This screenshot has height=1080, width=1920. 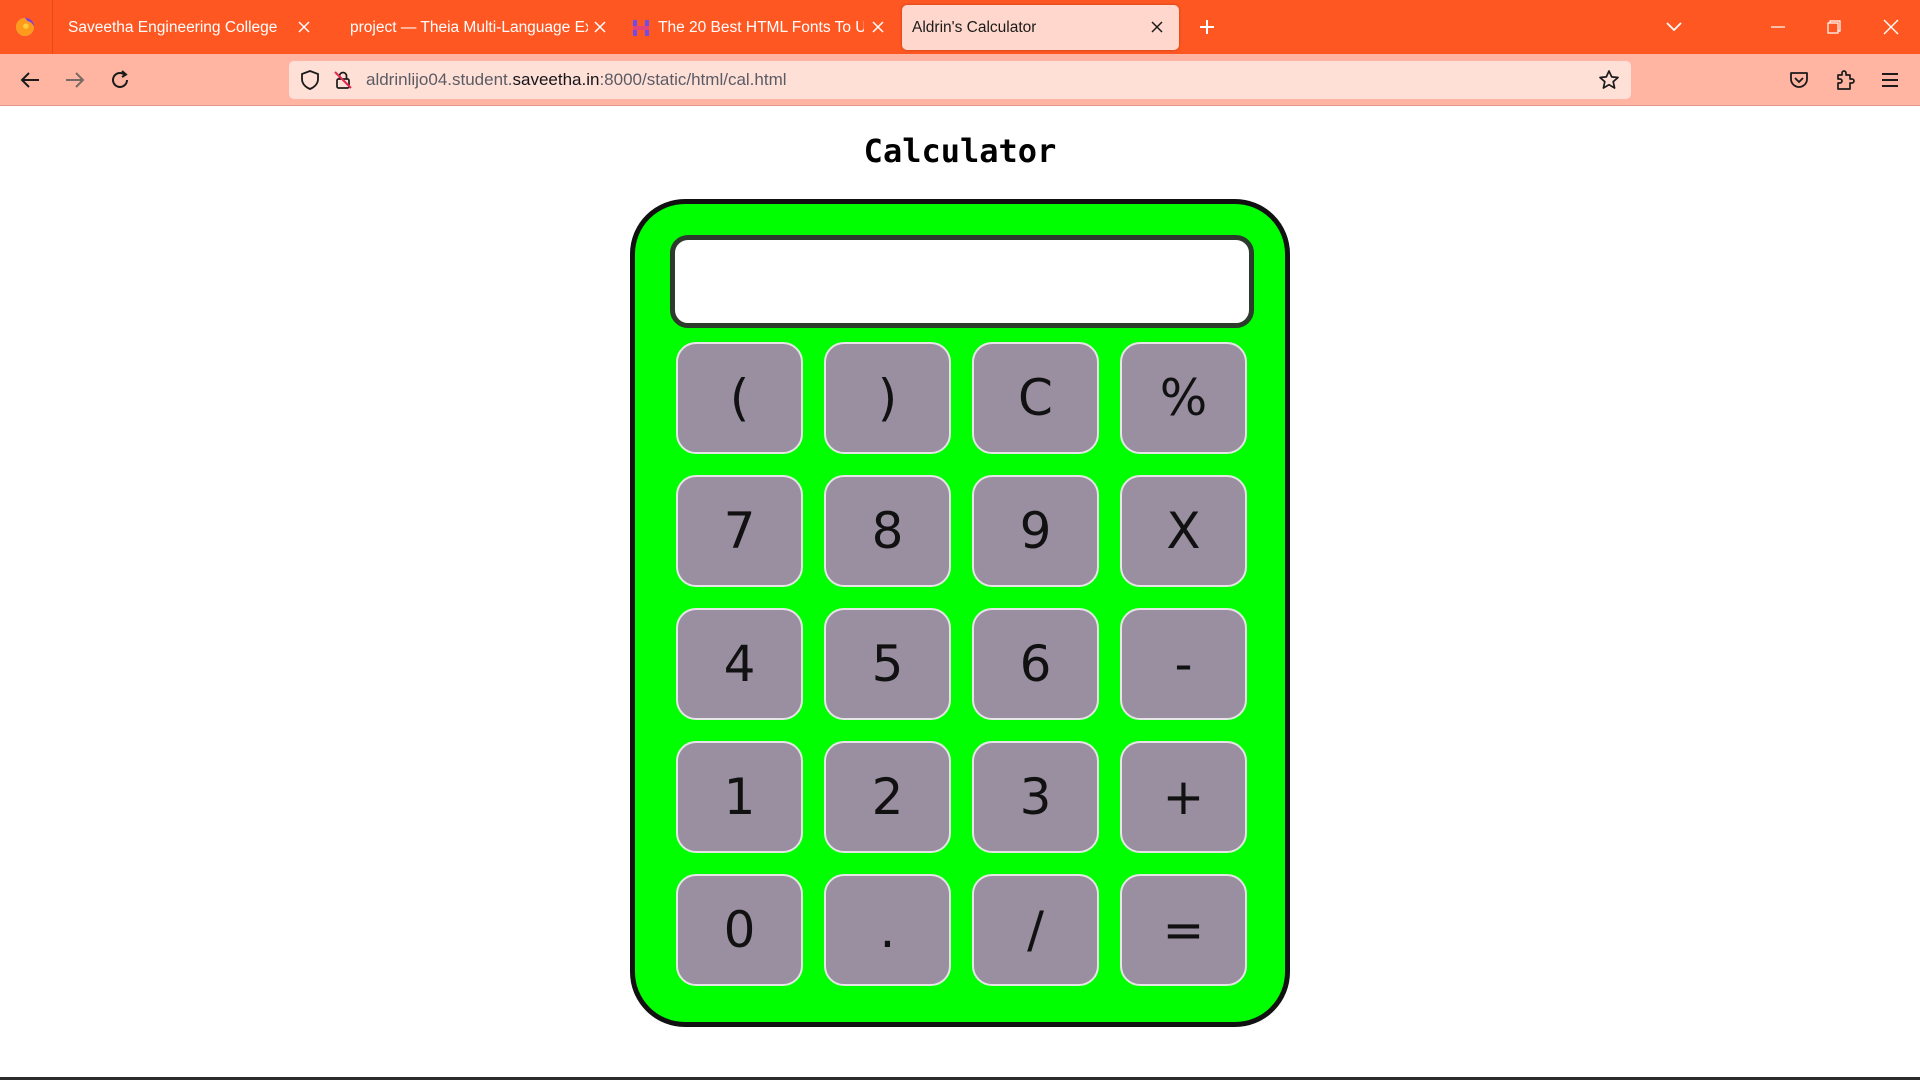 What do you see at coordinates (761, 27) in the screenshot?
I see `tab-title: The 20 Best HTML Fonts To Use` at bounding box center [761, 27].